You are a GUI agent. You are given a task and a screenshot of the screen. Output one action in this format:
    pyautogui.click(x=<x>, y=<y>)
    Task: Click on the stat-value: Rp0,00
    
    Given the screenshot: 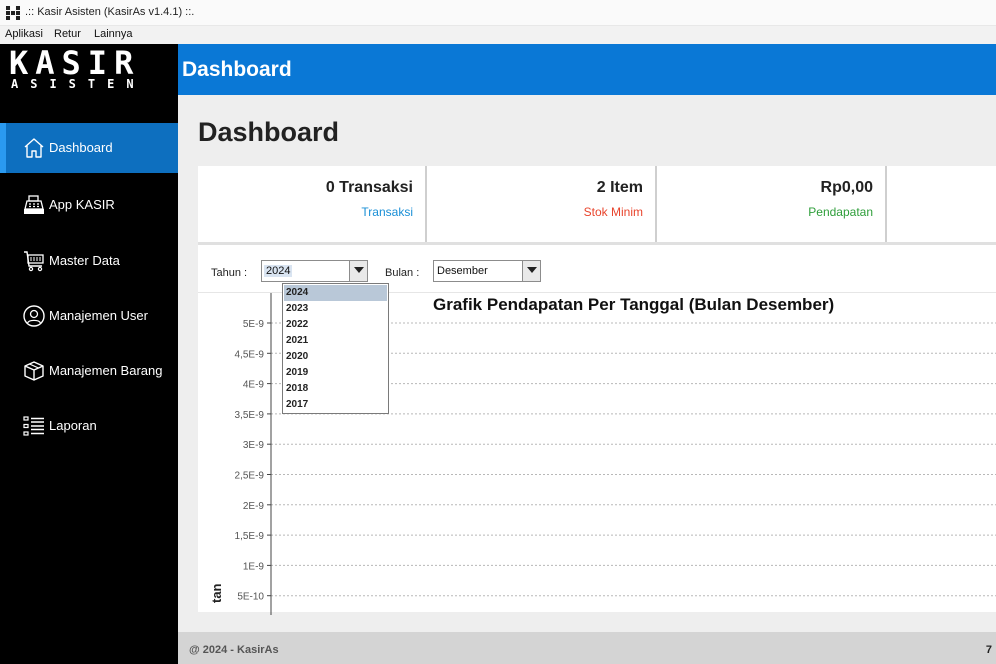 What is the action you would take?
    pyautogui.click(x=846, y=187)
    